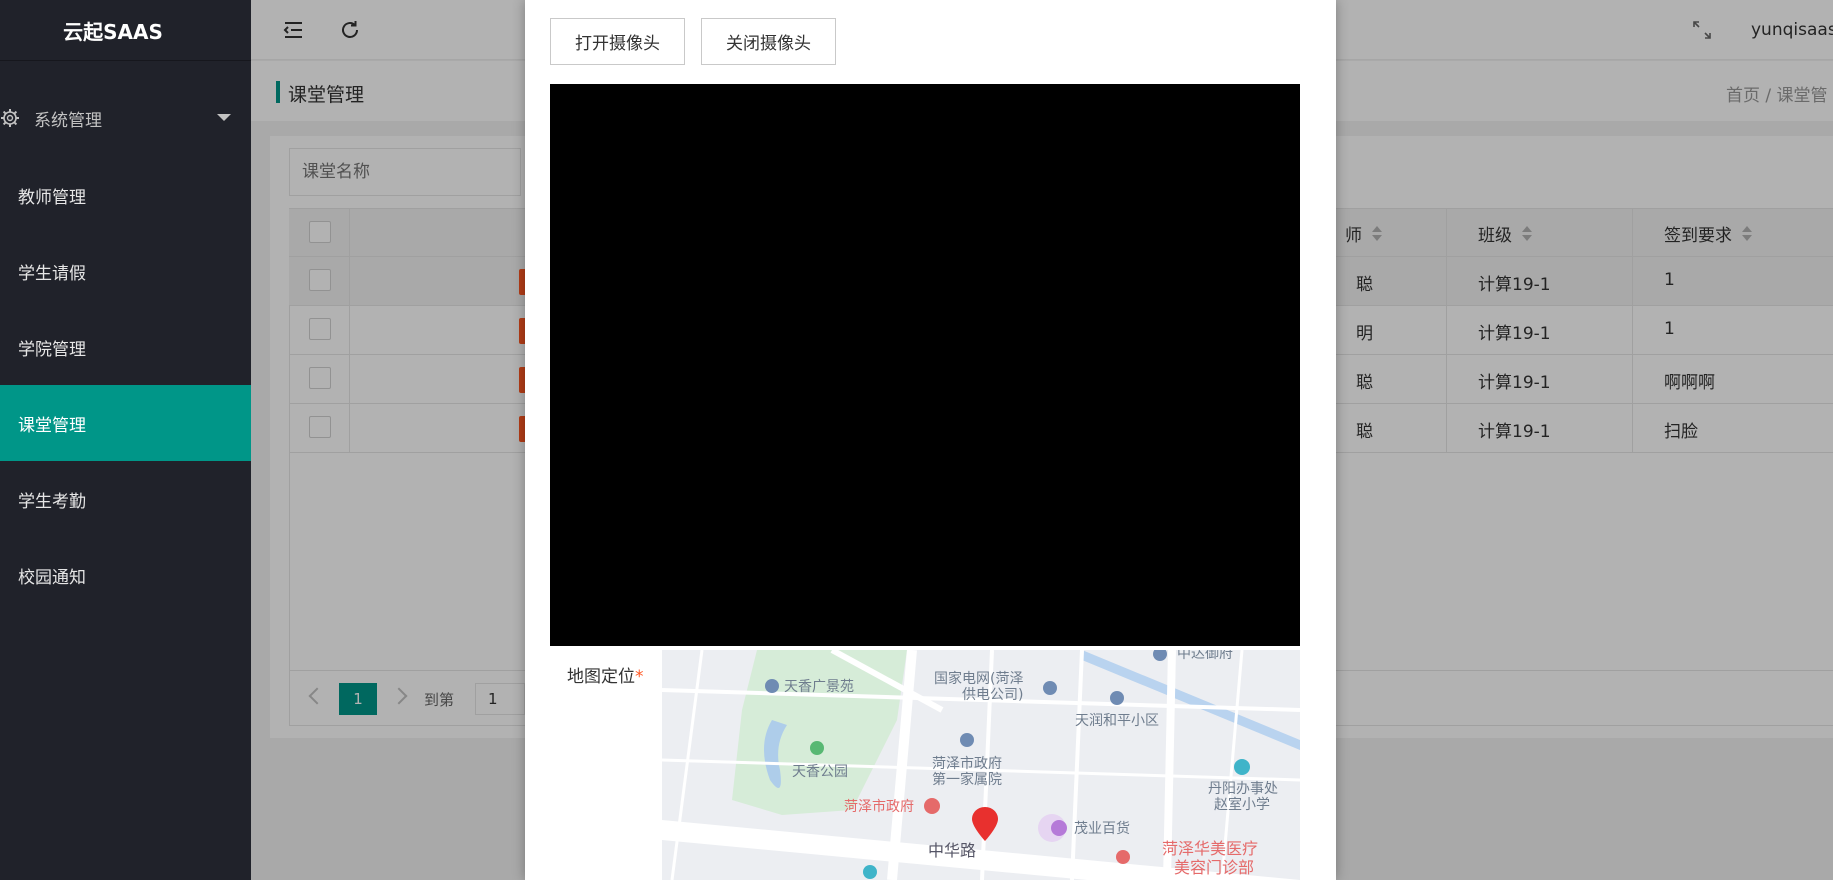  I want to click on map-label: 菏泽华美医疗, so click(1210, 848).